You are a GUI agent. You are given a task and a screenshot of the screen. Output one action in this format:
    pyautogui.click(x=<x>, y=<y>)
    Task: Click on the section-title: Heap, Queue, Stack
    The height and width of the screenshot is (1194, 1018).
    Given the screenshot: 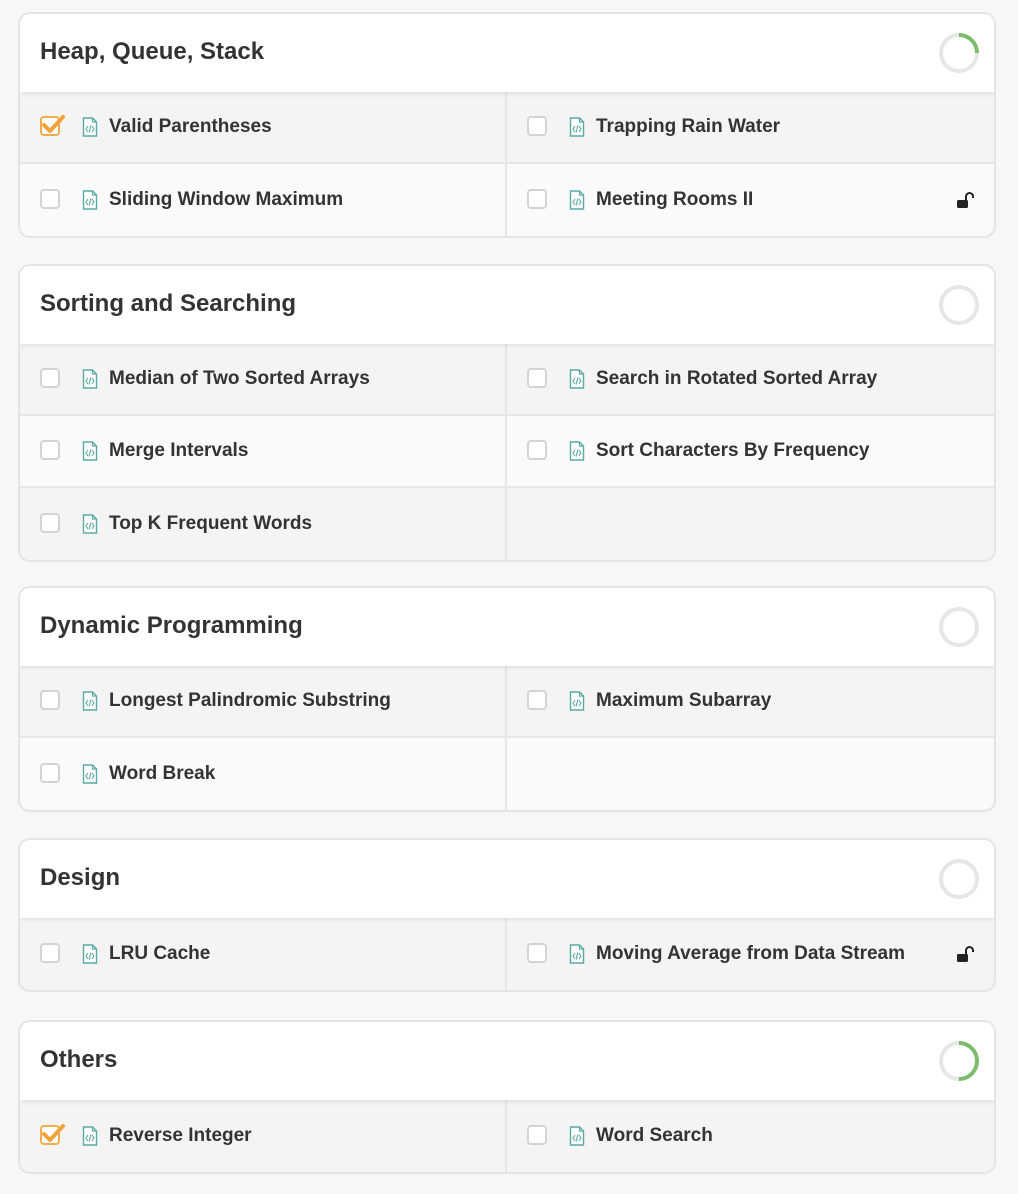 What is the action you would take?
    pyautogui.click(x=152, y=51)
    